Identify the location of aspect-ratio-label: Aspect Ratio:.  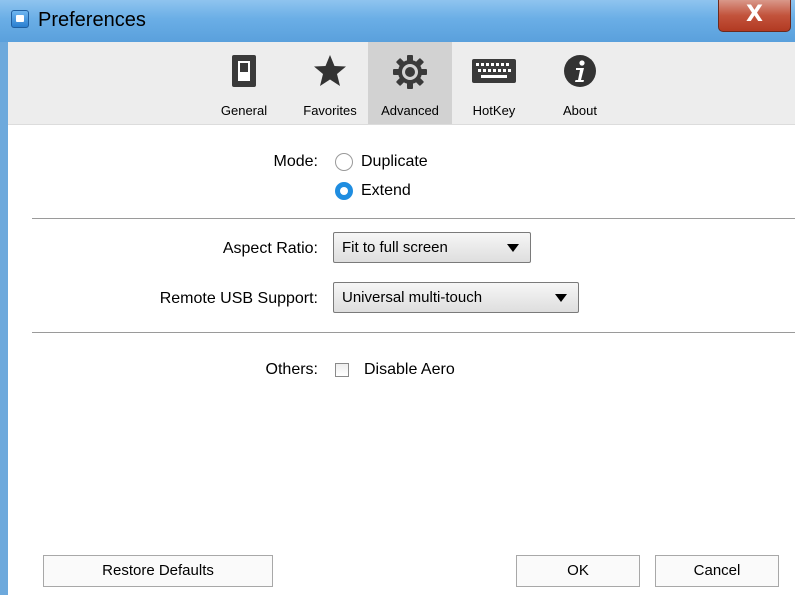
(270, 248).